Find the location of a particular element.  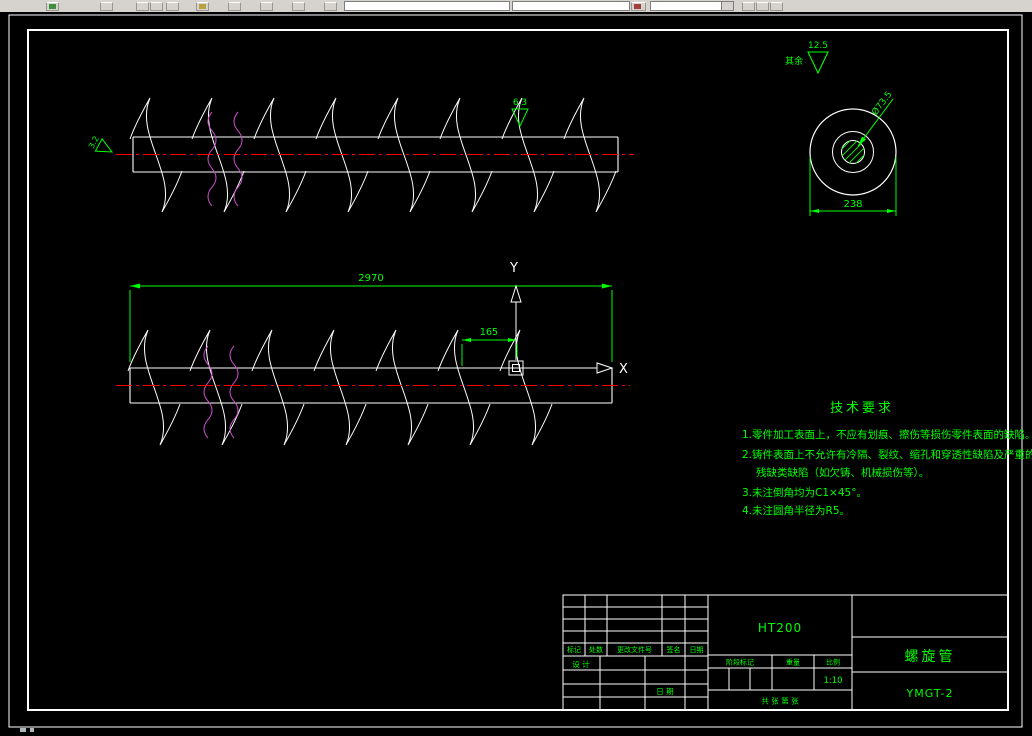

title-block-main-dividers is located at coordinates (780, 652).